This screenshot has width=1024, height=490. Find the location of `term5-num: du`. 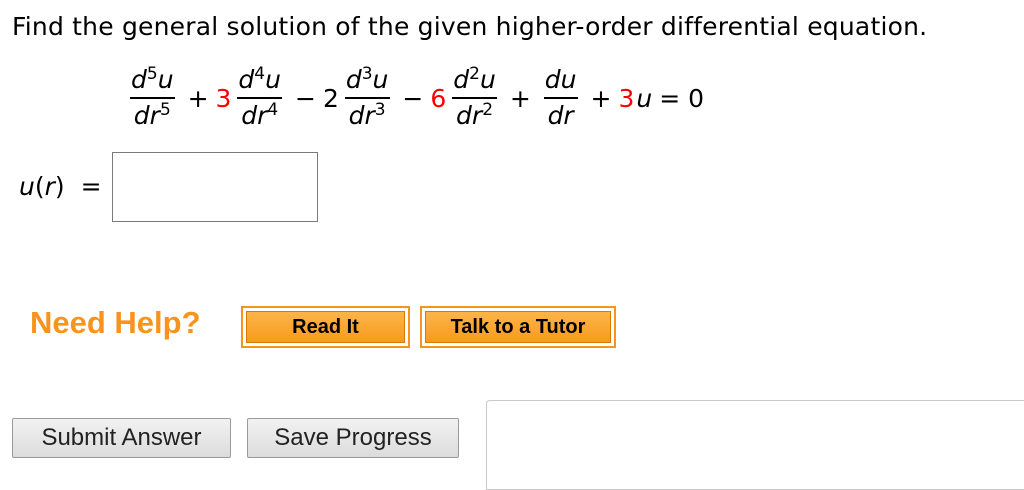

term5-num: du is located at coordinates (560, 79).